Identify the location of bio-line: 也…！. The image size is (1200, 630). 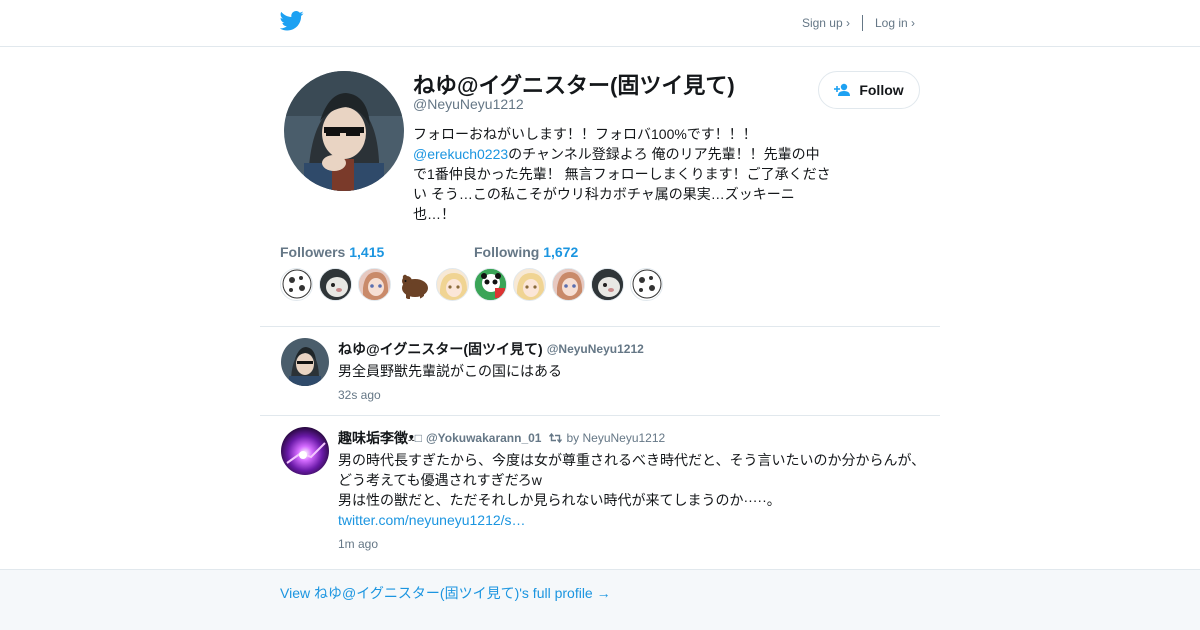
(434, 214).